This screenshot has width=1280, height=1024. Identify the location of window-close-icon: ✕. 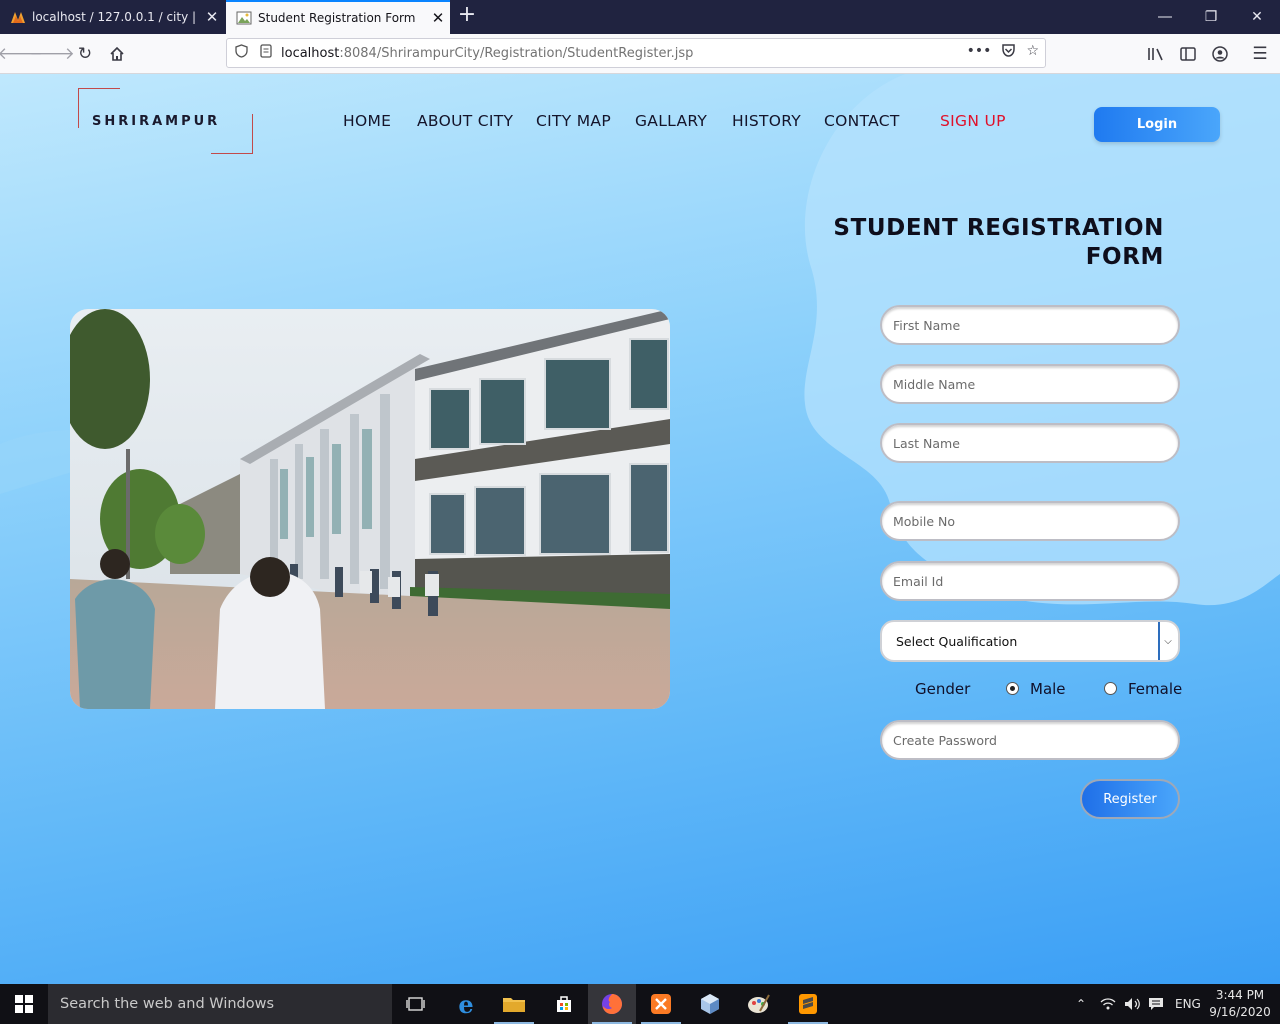
(1257, 17).